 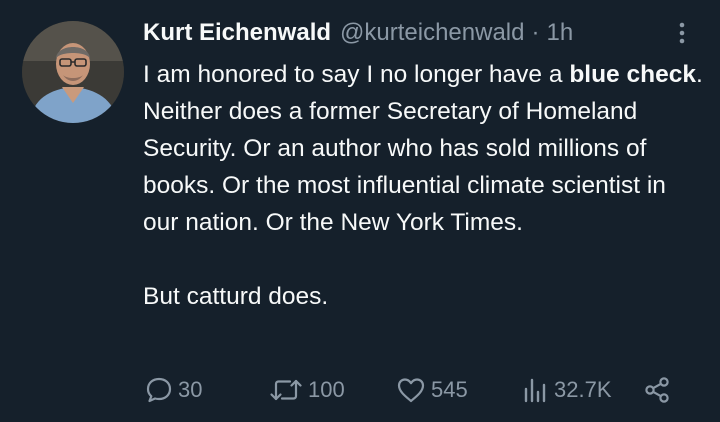 What do you see at coordinates (237, 33) in the screenshot?
I see `author-display-name: Kurt Eichenwald` at bounding box center [237, 33].